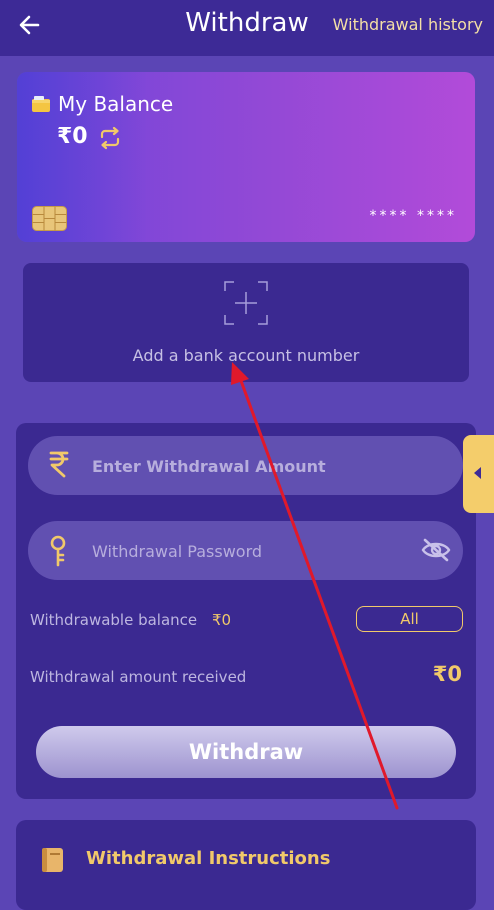 The width and height of the screenshot is (494, 910). I want to click on back-button, so click(32, 25).